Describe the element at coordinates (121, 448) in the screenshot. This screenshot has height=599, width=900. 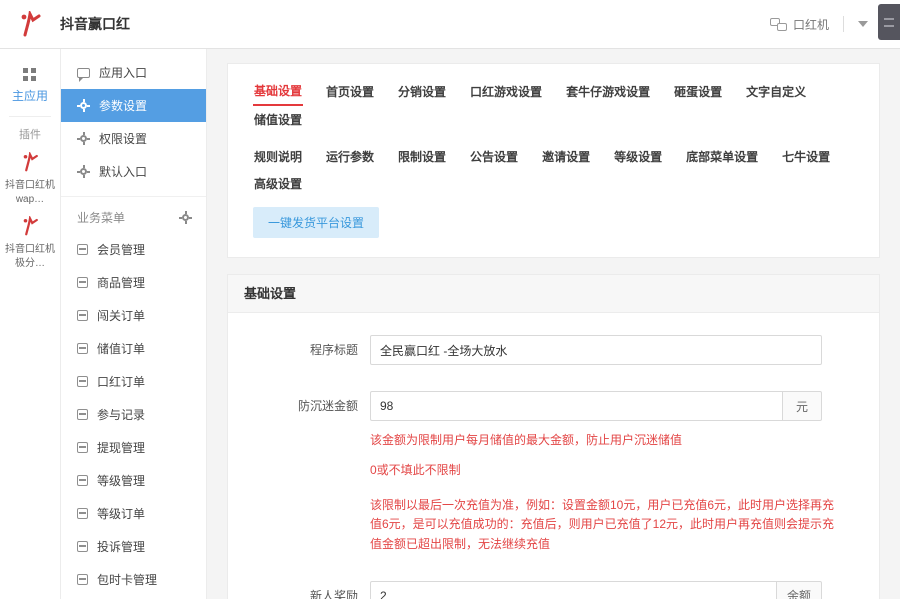
I see `sidebar-item-label: 提现管理` at that location.